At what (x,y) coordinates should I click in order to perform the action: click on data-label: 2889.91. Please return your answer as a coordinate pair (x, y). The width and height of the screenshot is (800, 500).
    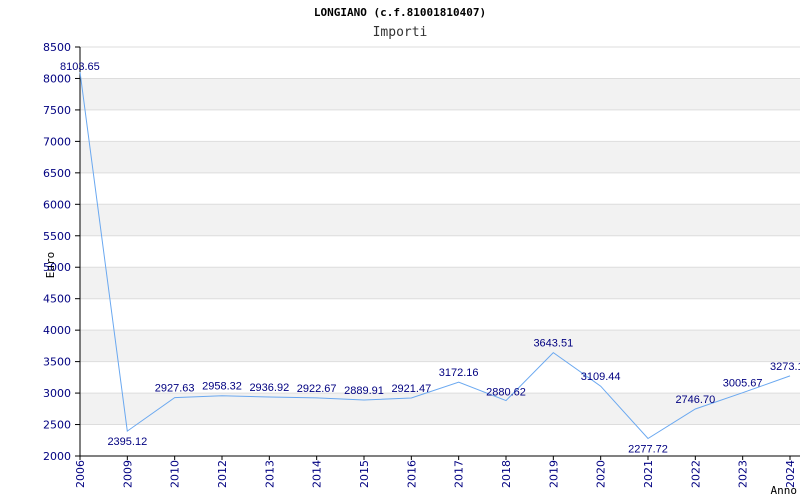
    Looking at the image, I should click on (364, 391).